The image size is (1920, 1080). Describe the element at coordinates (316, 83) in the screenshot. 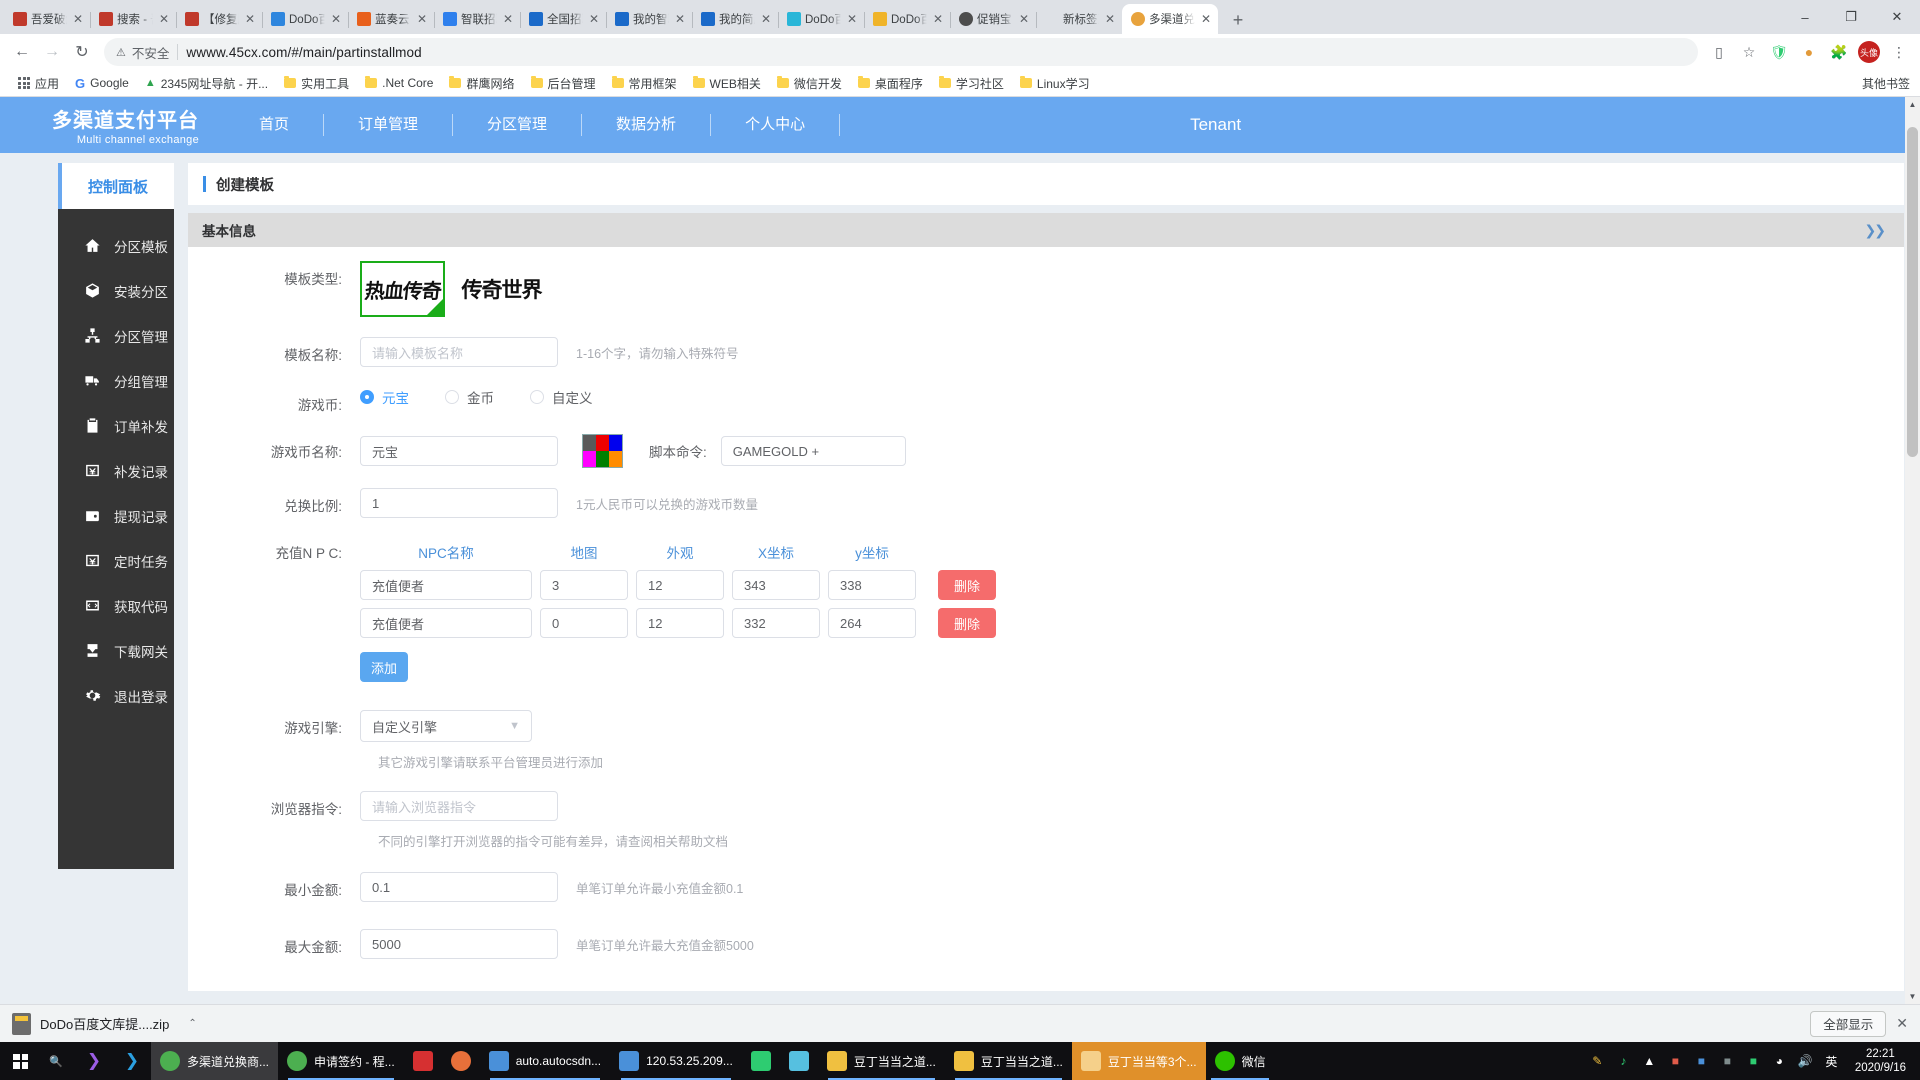

I see `bookmark-folder: 实用工具` at that location.